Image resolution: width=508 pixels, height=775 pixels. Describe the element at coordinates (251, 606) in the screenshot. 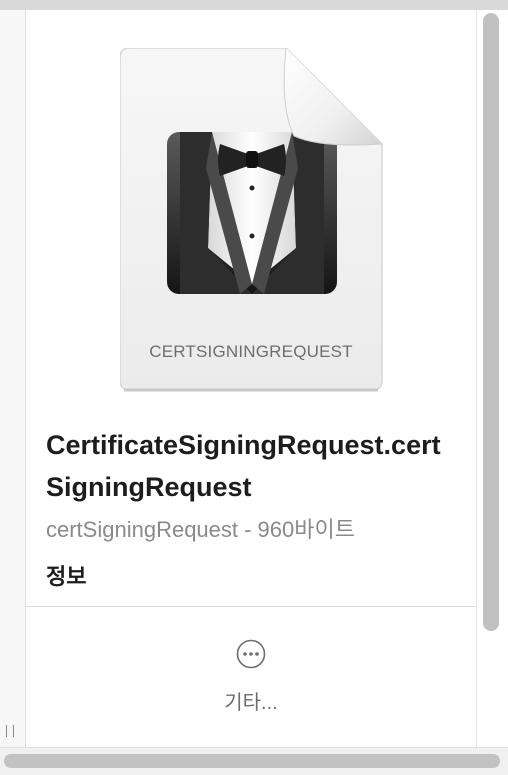

I see `section-divider` at that location.